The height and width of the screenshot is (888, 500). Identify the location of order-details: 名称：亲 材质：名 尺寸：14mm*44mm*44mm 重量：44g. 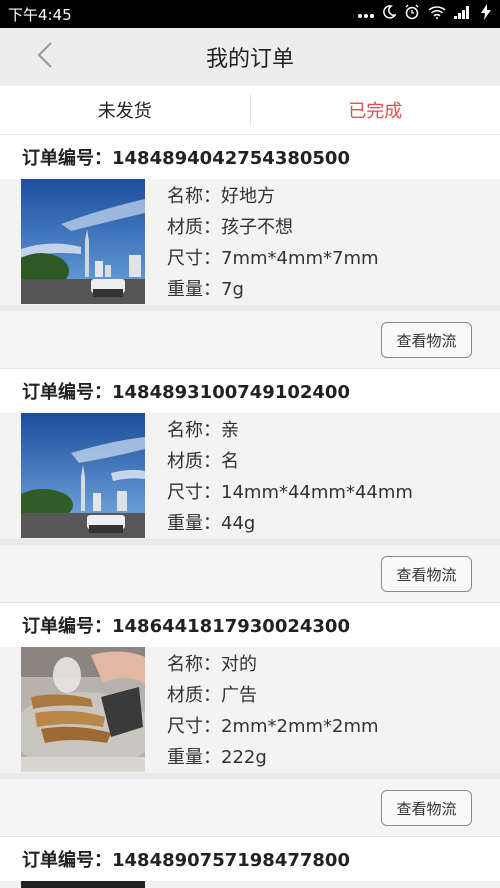
(250, 479).